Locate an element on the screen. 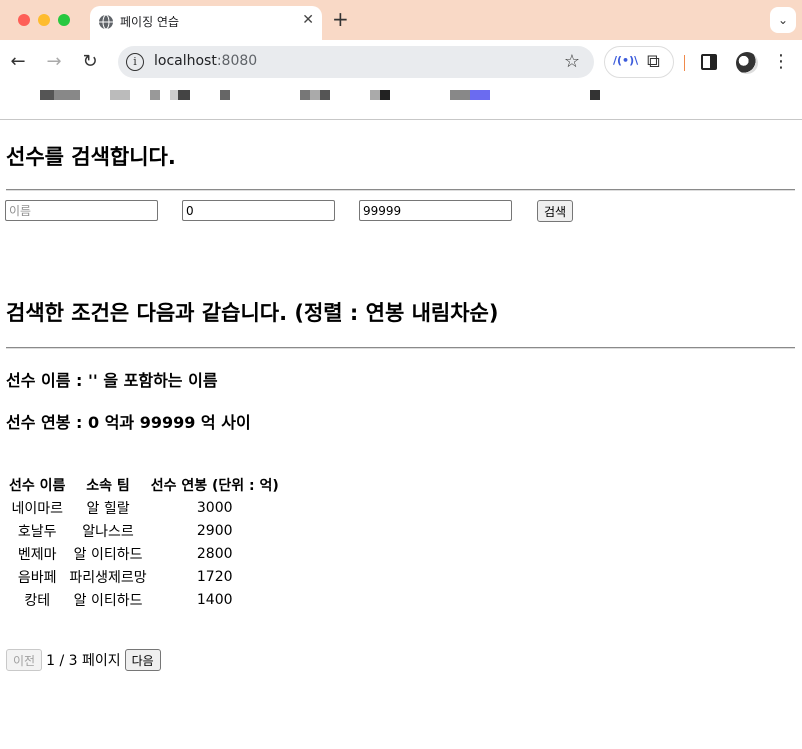  max-salary-input is located at coordinates (435, 210).